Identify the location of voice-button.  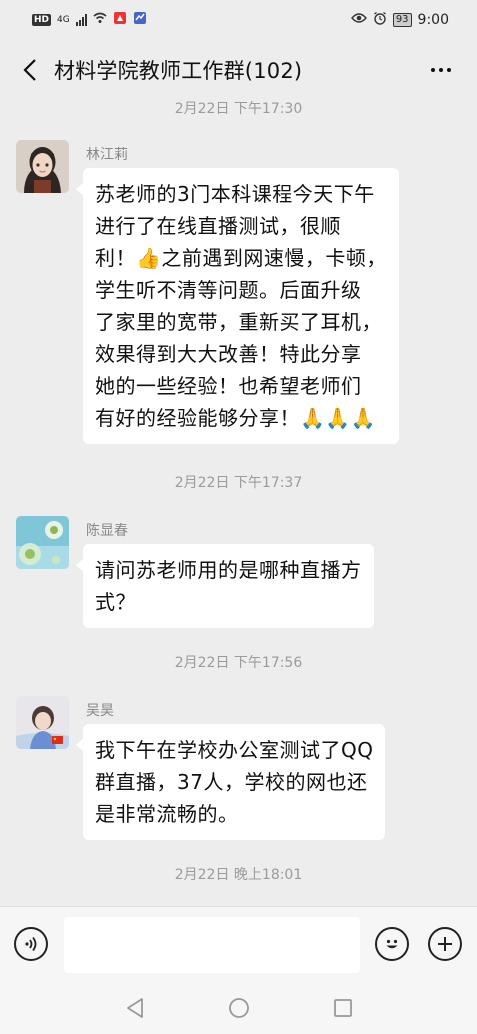
(31, 944).